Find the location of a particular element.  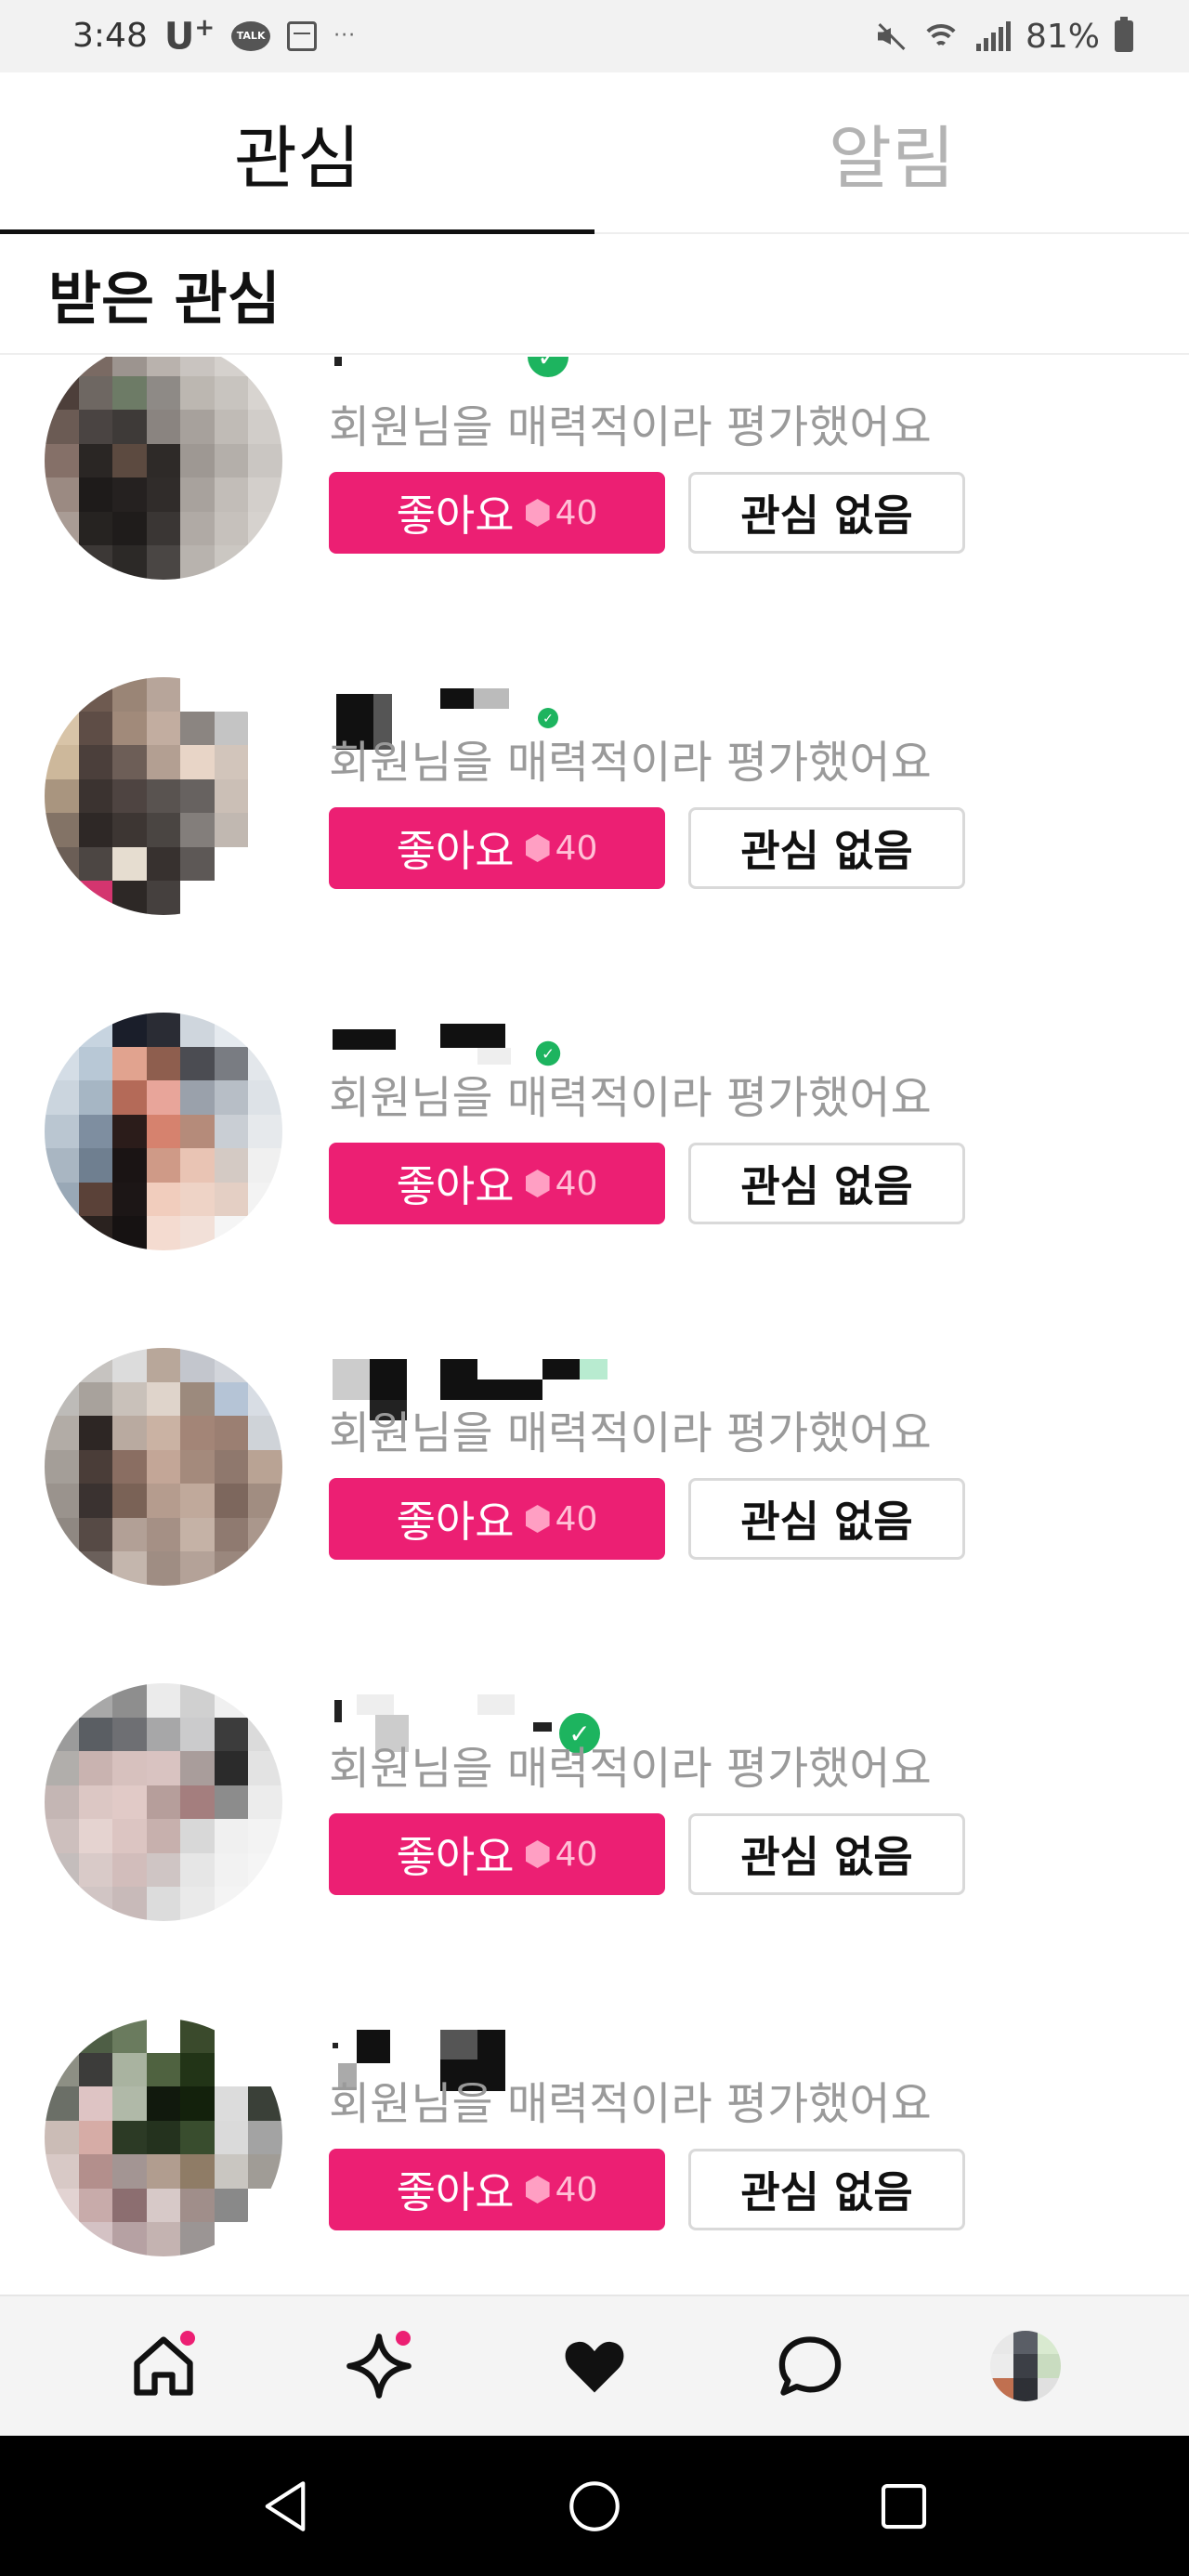

bottom-nav is located at coordinates (594, 2365).